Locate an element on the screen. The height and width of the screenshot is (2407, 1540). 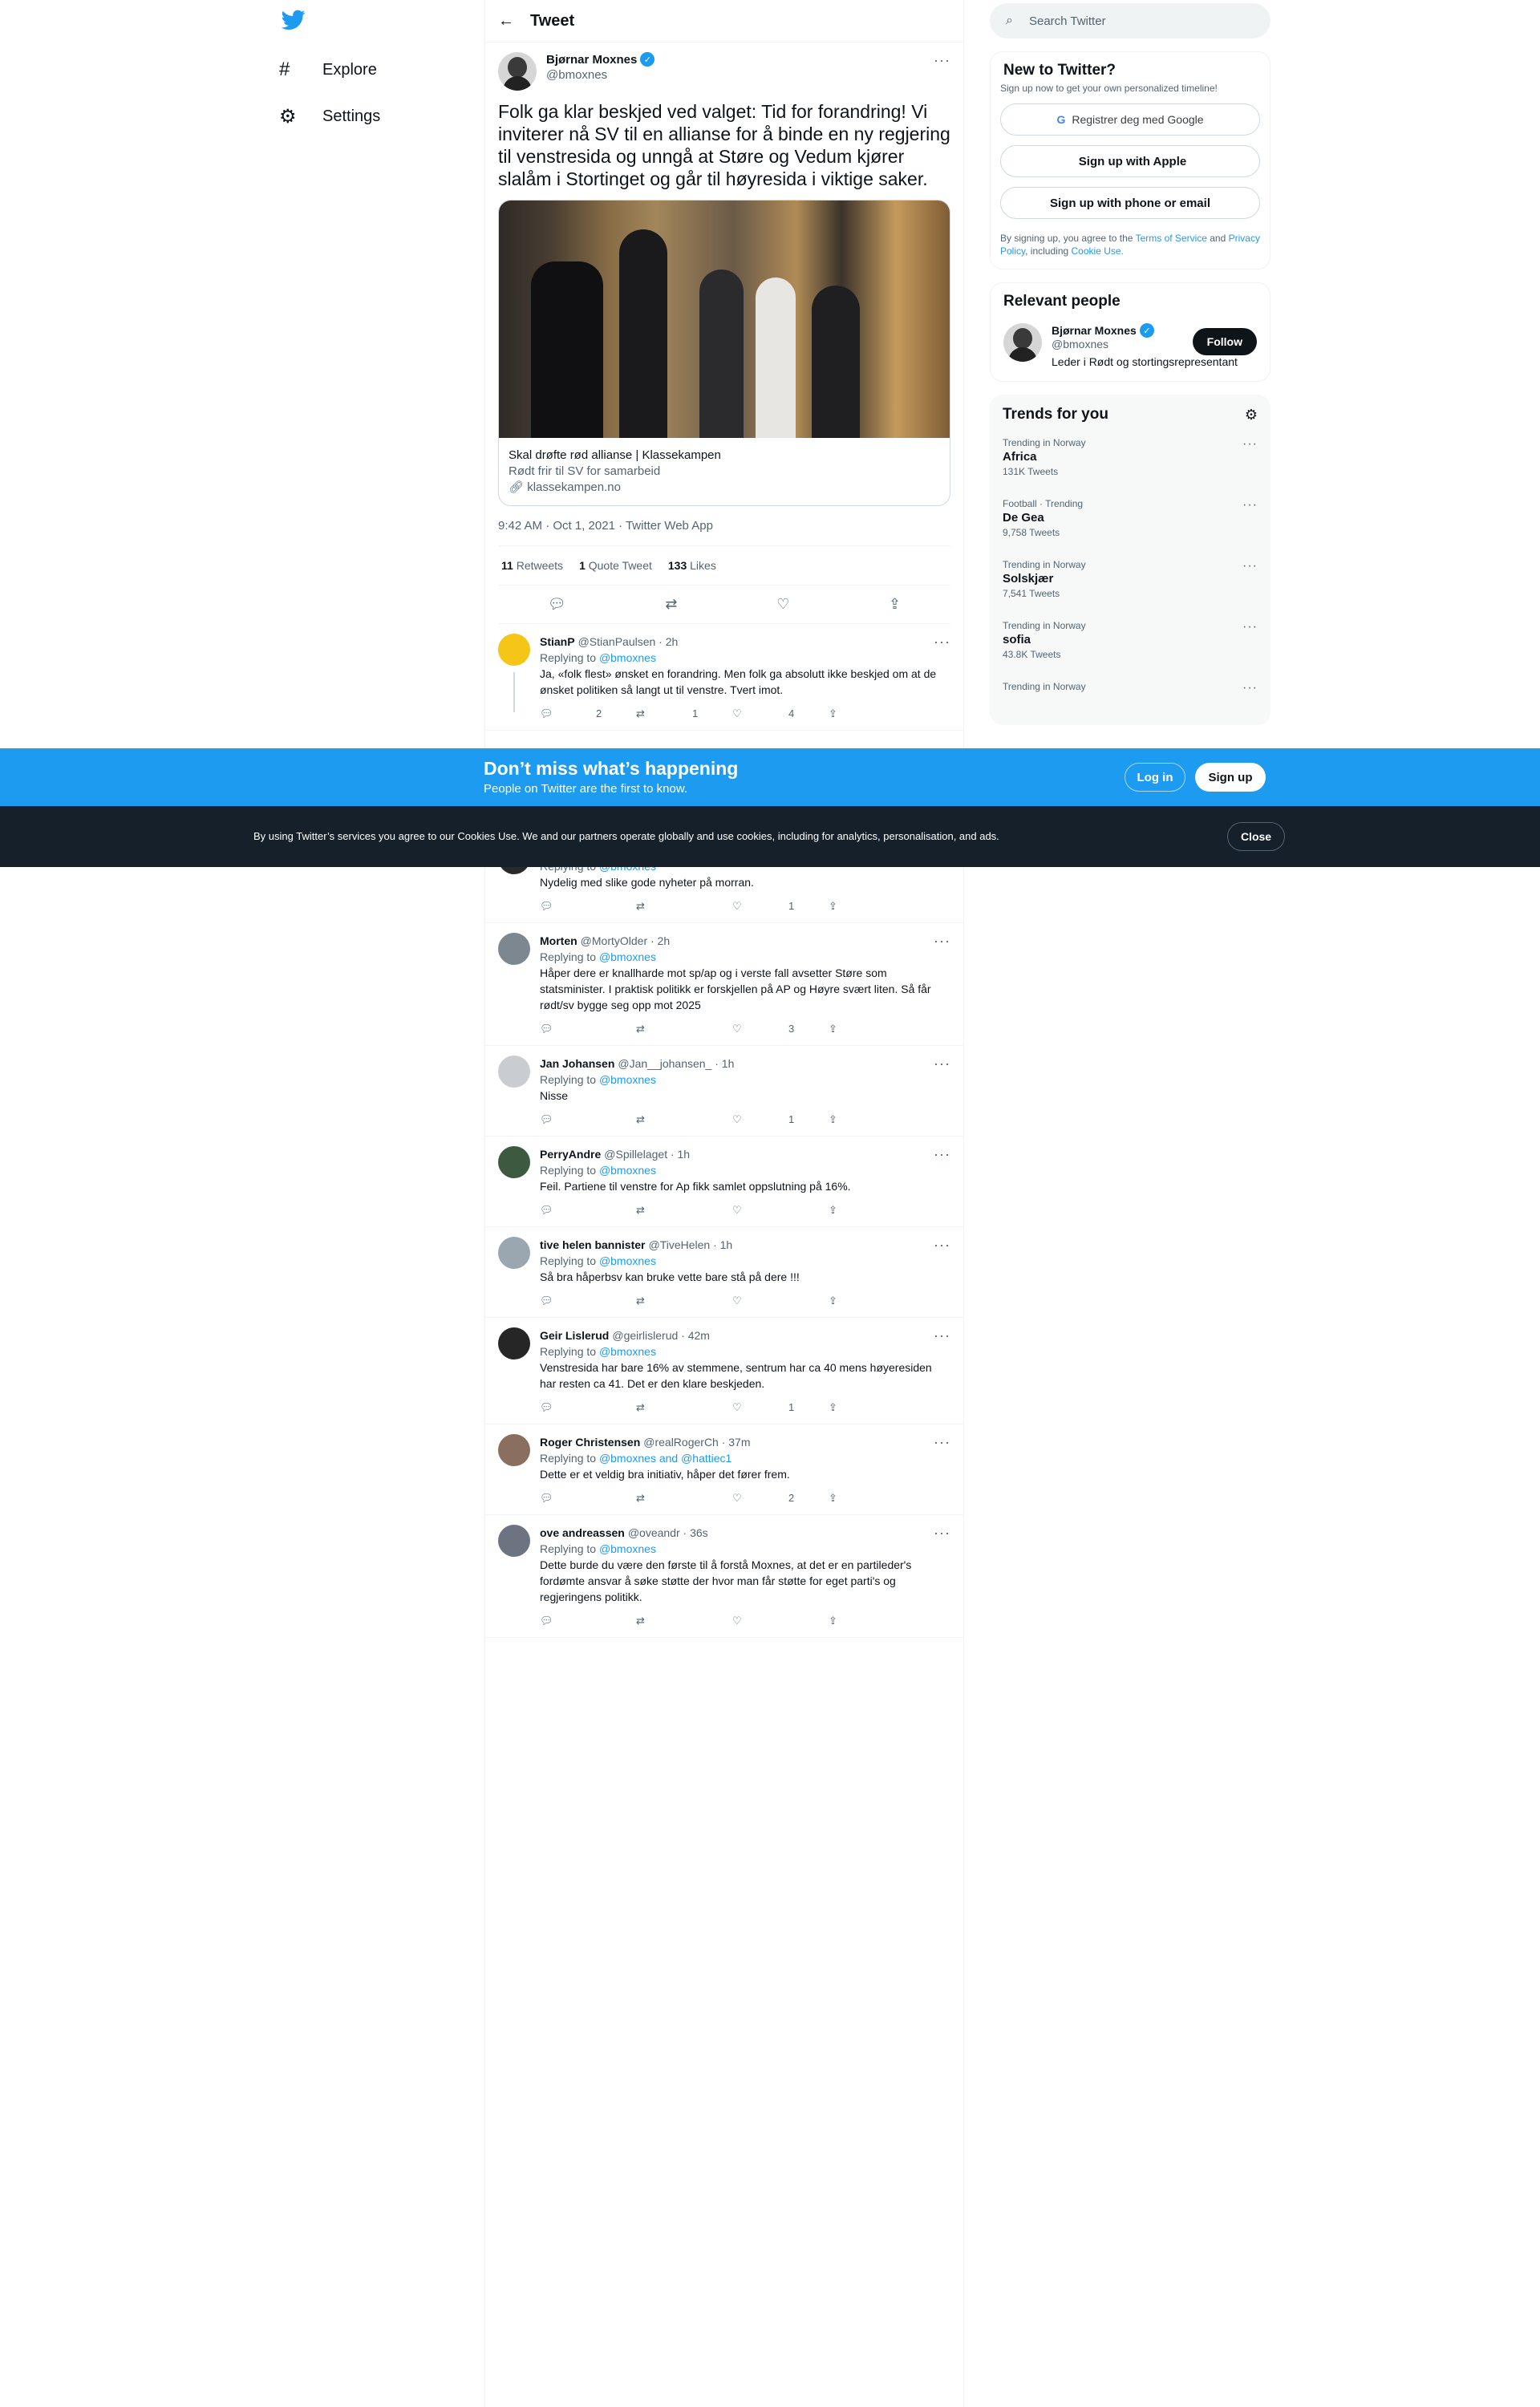
reply-author-handle: @TiveHelen · 1h is located at coordinates (690, 1245).